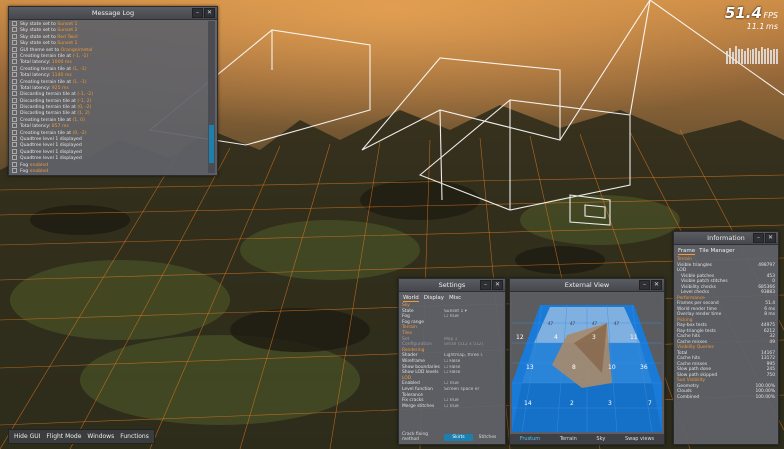 This screenshot has height=449, width=784. What do you see at coordinates (455, 298) in the screenshot?
I see `settings-tab-misc: Misc` at bounding box center [455, 298].